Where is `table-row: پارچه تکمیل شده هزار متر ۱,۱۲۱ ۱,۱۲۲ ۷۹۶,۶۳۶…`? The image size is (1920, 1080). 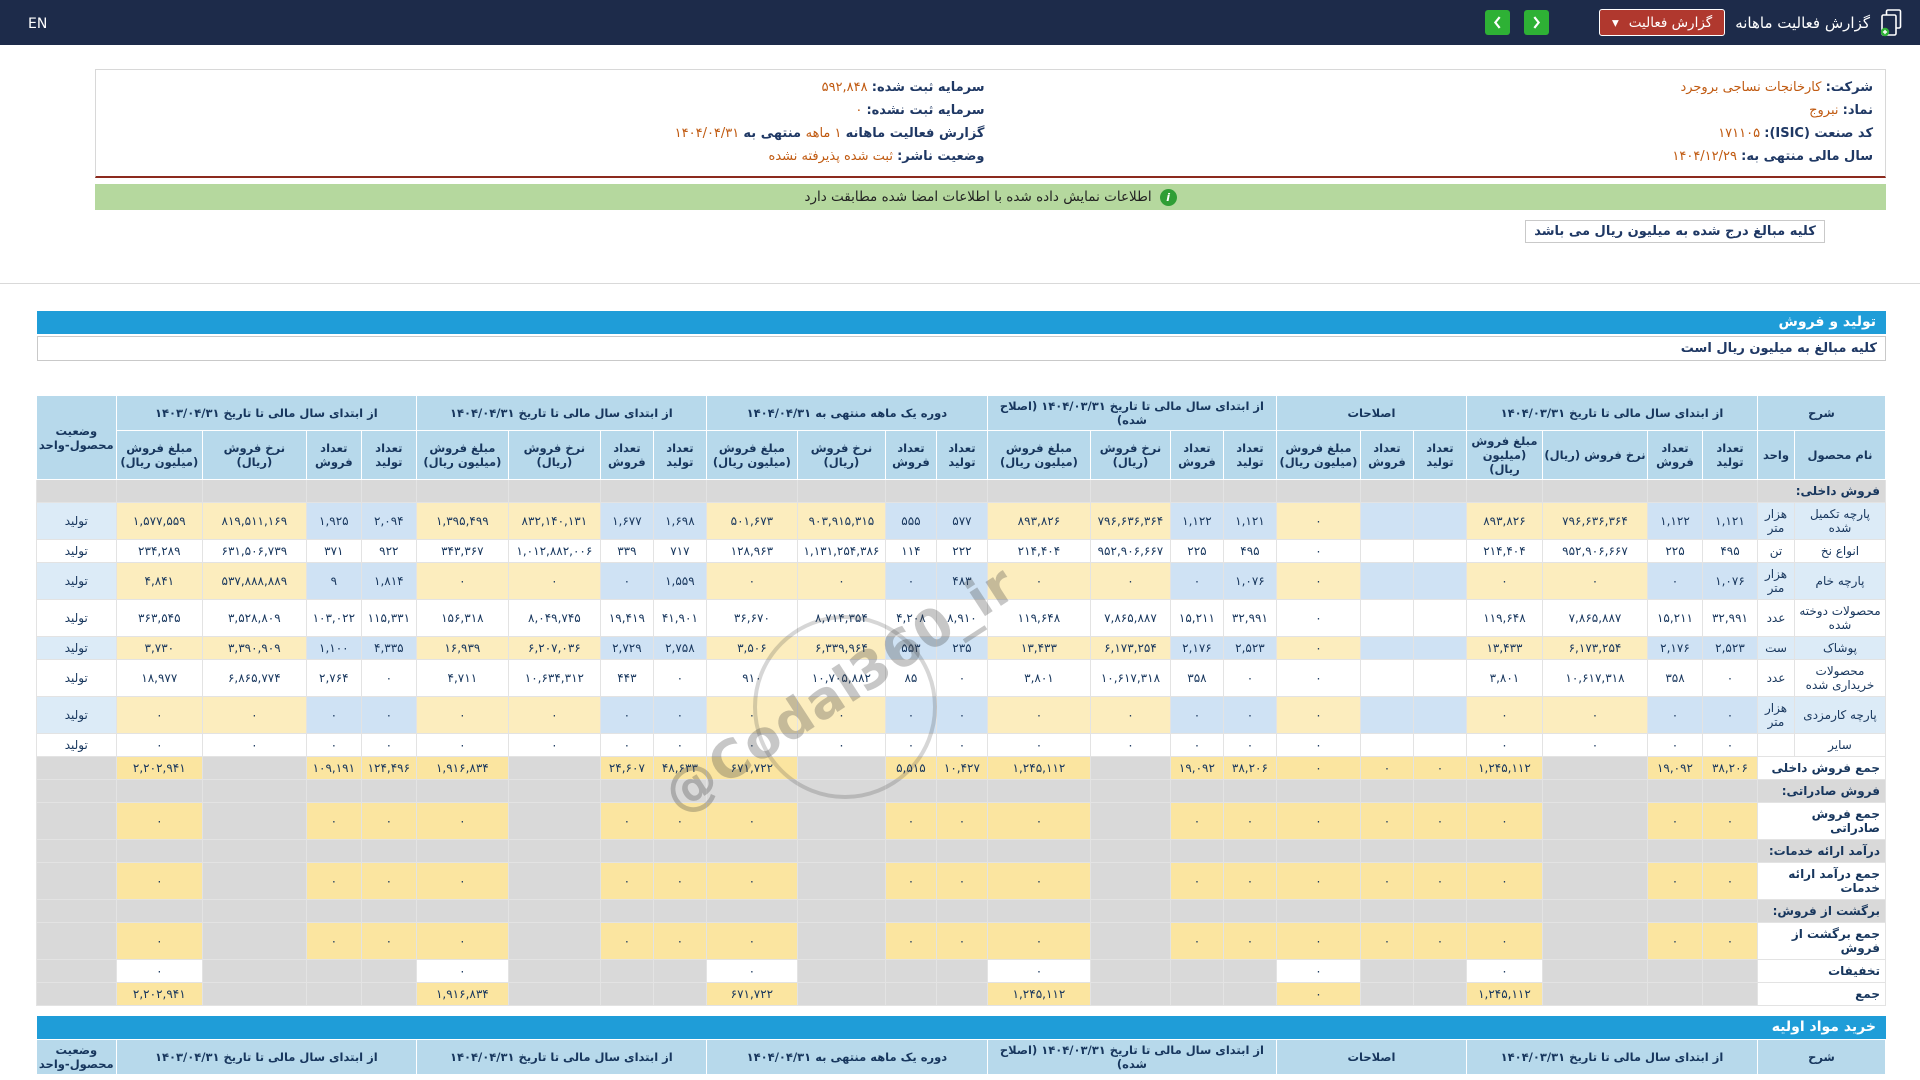 table-row: پارچه تکمیل شده هزار متر ۱,۱۲۱ ۱,۱۲۲ ۷۹۶,۶۳۶… is located at coordinates (960, 521).